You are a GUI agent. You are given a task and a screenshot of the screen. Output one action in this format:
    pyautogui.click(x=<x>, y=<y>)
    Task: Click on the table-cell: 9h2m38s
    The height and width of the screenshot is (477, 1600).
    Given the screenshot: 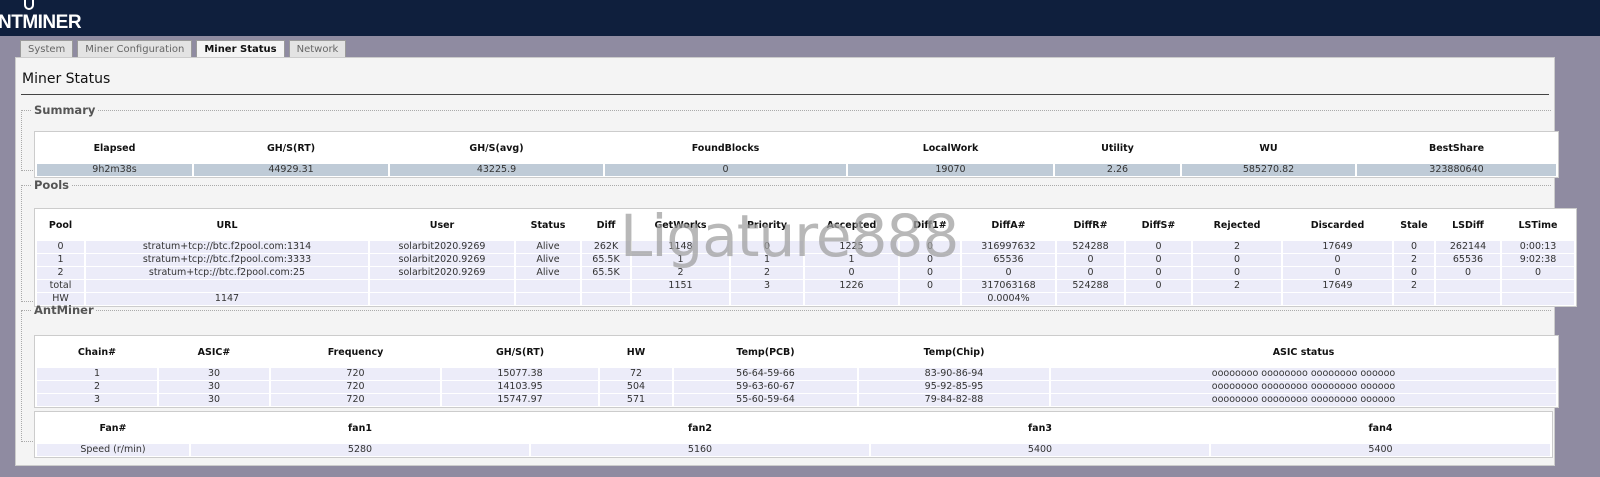 What is the action you would take?
    pyautogui.click(x=114, y=170)
    